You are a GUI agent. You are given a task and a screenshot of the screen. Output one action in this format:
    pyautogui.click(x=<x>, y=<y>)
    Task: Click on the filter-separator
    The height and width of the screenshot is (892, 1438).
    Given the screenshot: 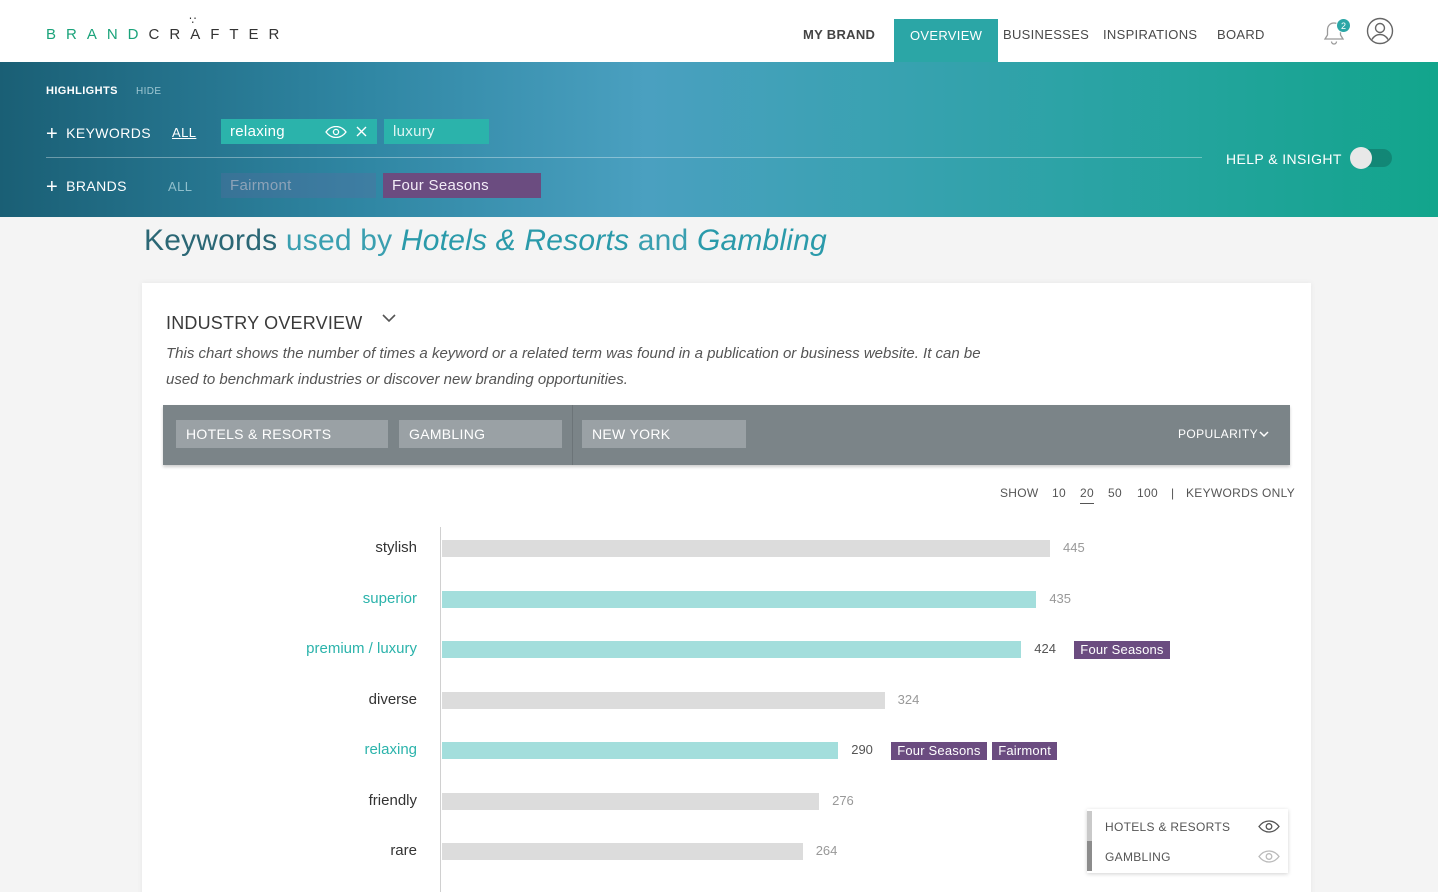 What is the action you would take?
    pyautogui.click(x=572, y=435)
    